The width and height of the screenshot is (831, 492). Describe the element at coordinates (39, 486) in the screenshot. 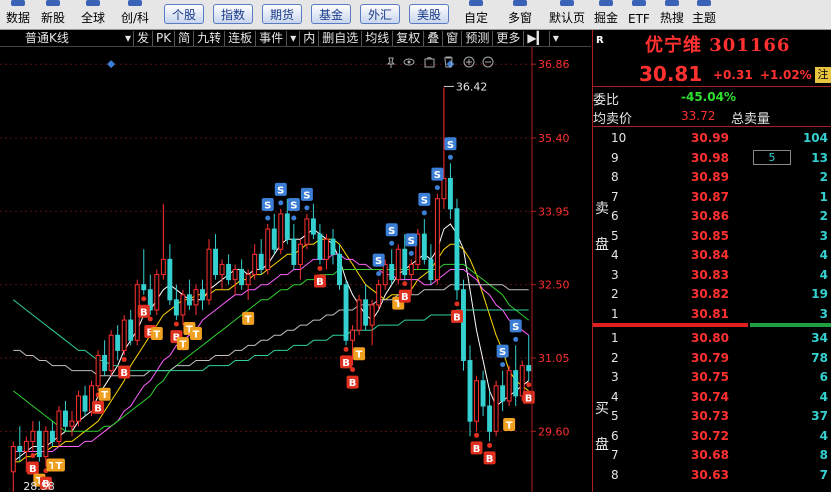

I see `low-price-label: 28.58` at that location.